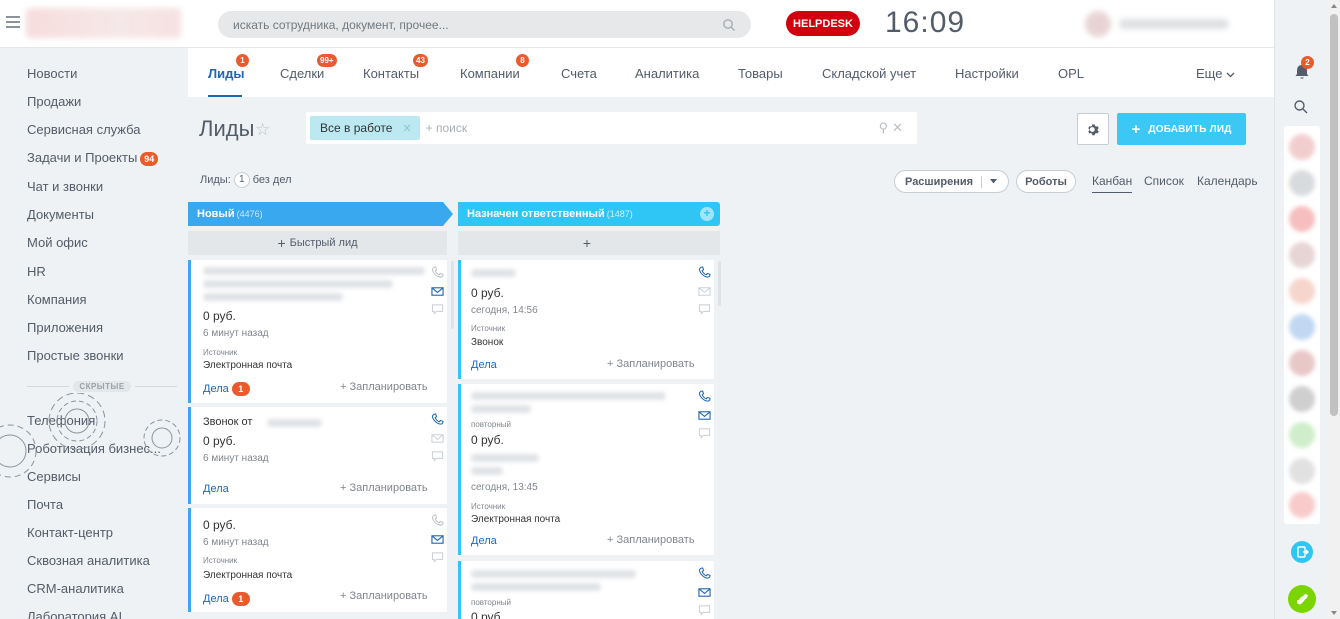 The width and height of the screenshot is (1340, 619). What do you see at coordinates (1093, 129) in the screenshot?
I see `settings-button` at bounding box center [1093, 129].